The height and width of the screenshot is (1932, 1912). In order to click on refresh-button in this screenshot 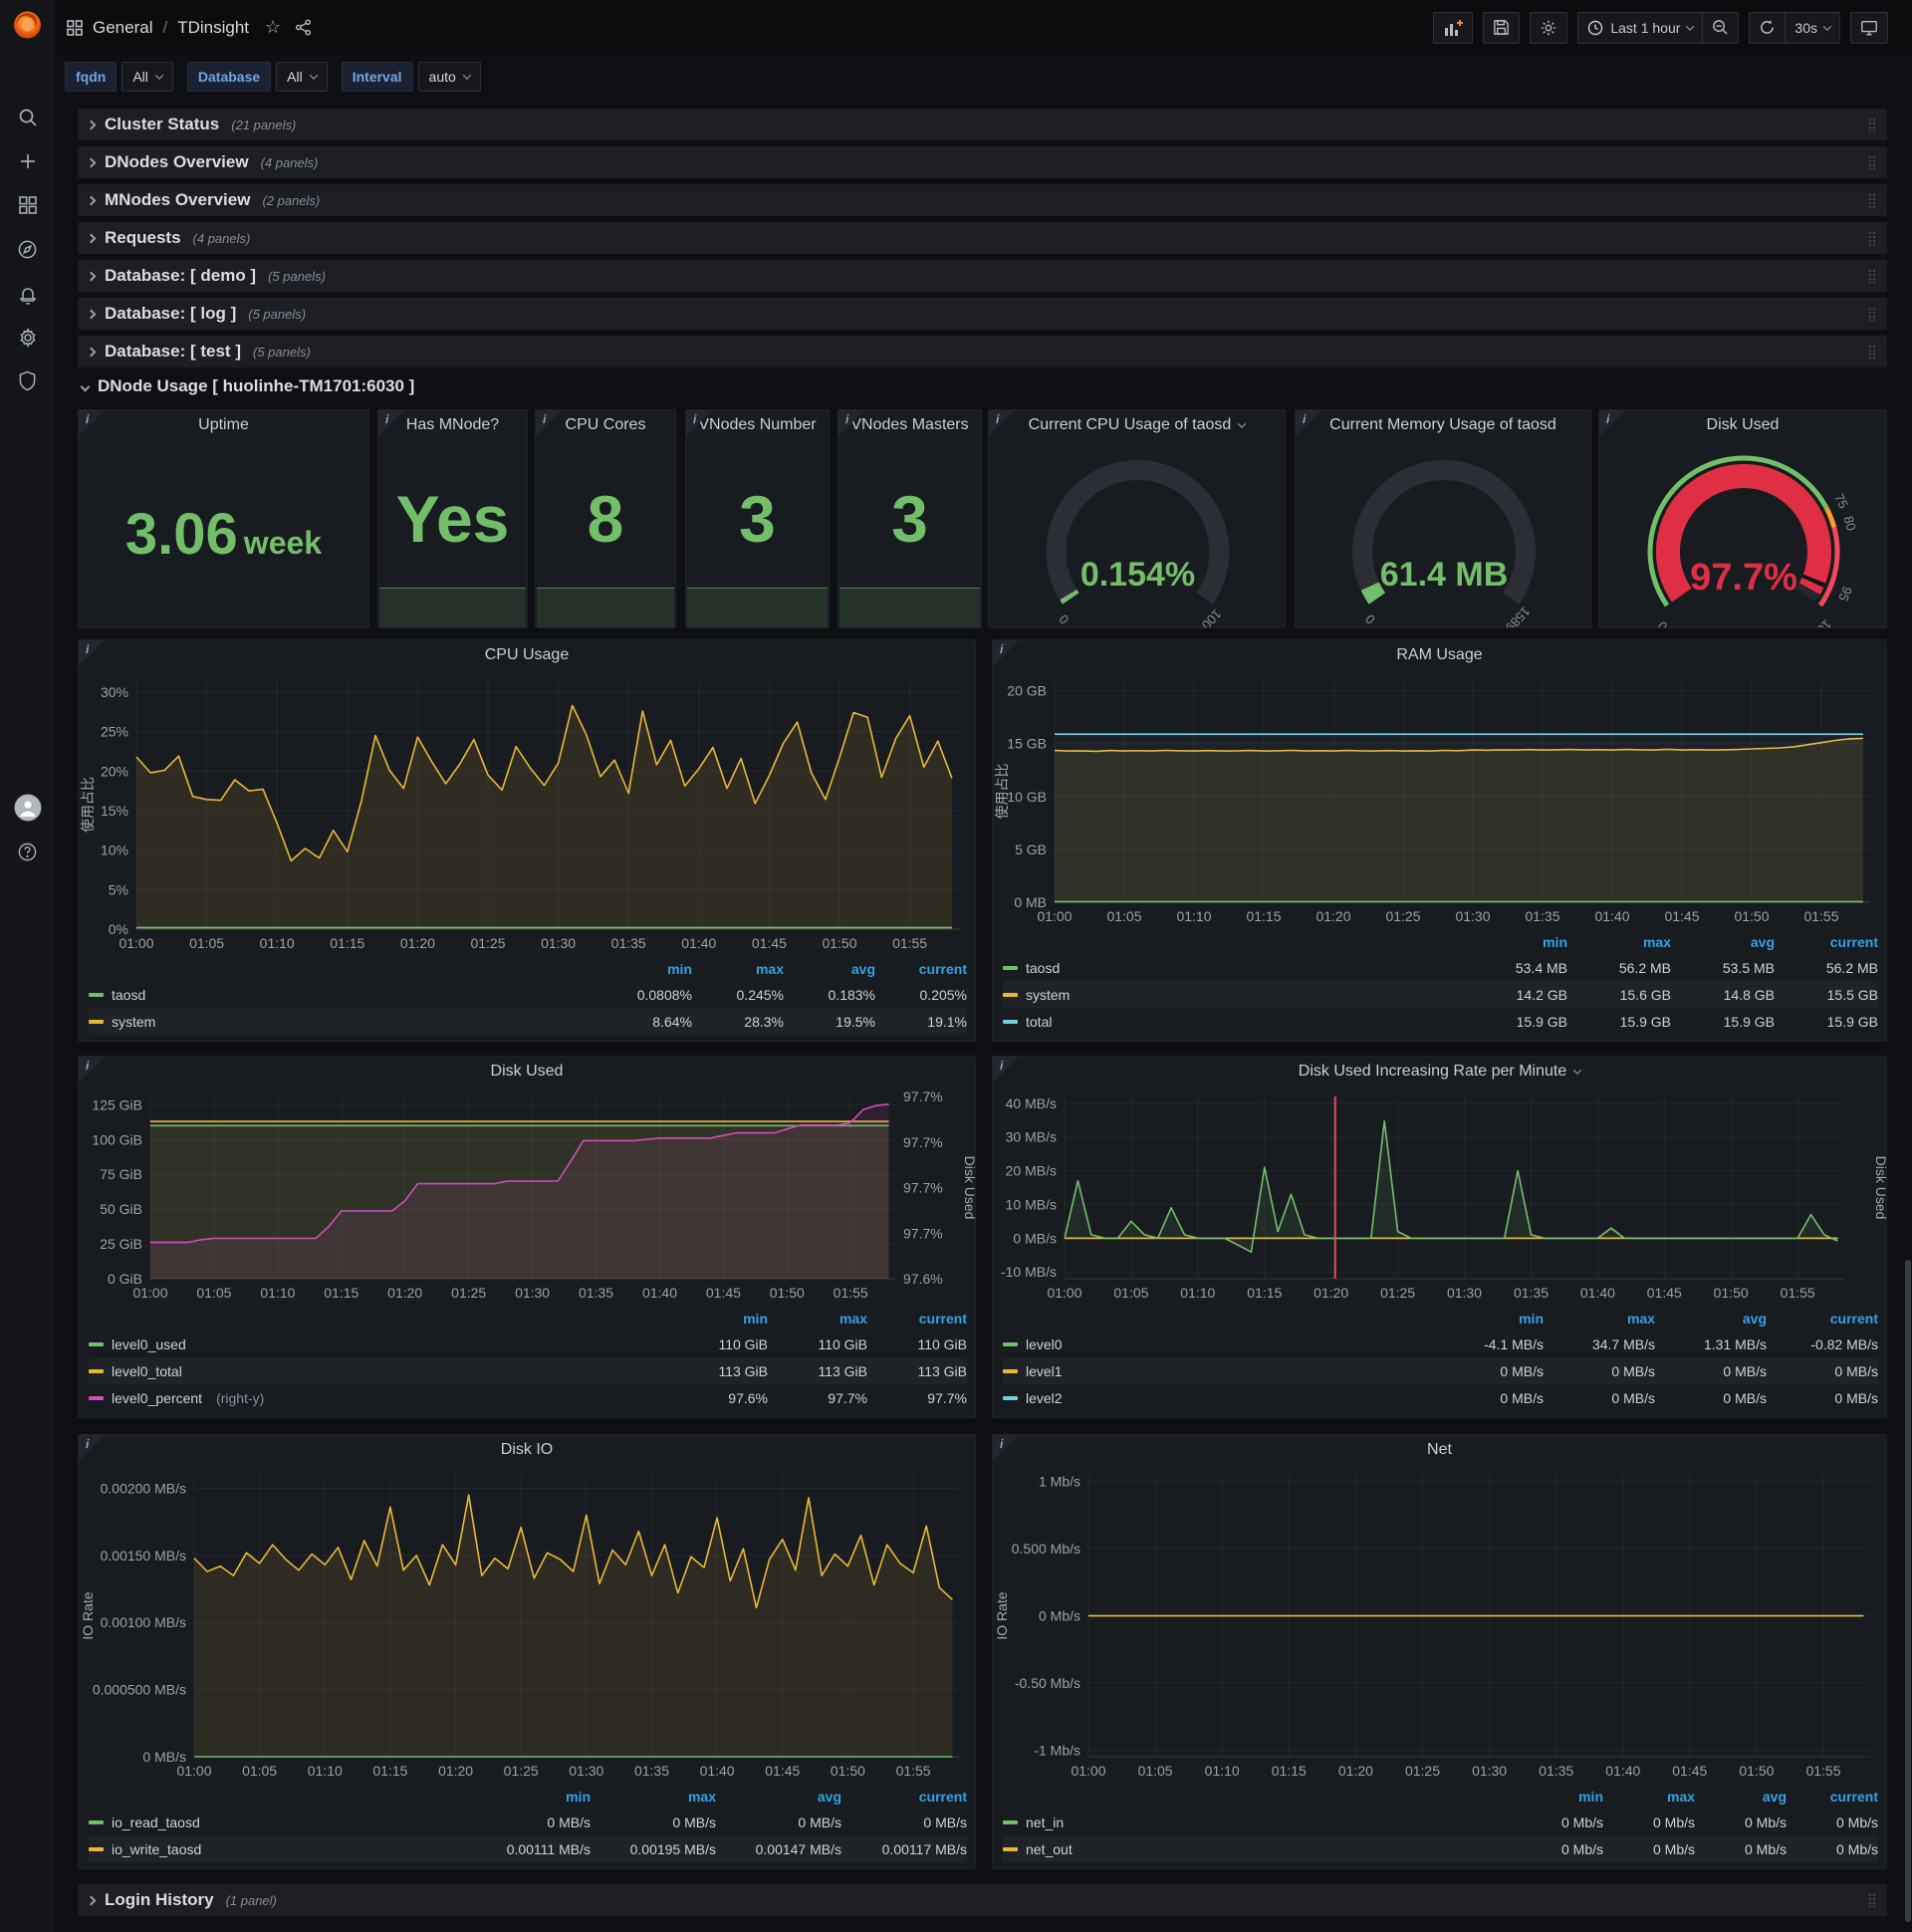, I will do `click(1768, 27)`.